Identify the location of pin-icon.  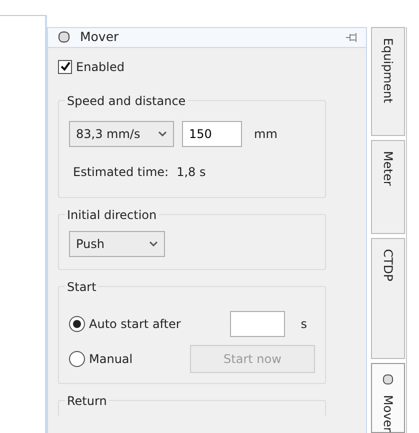
(352, 37).